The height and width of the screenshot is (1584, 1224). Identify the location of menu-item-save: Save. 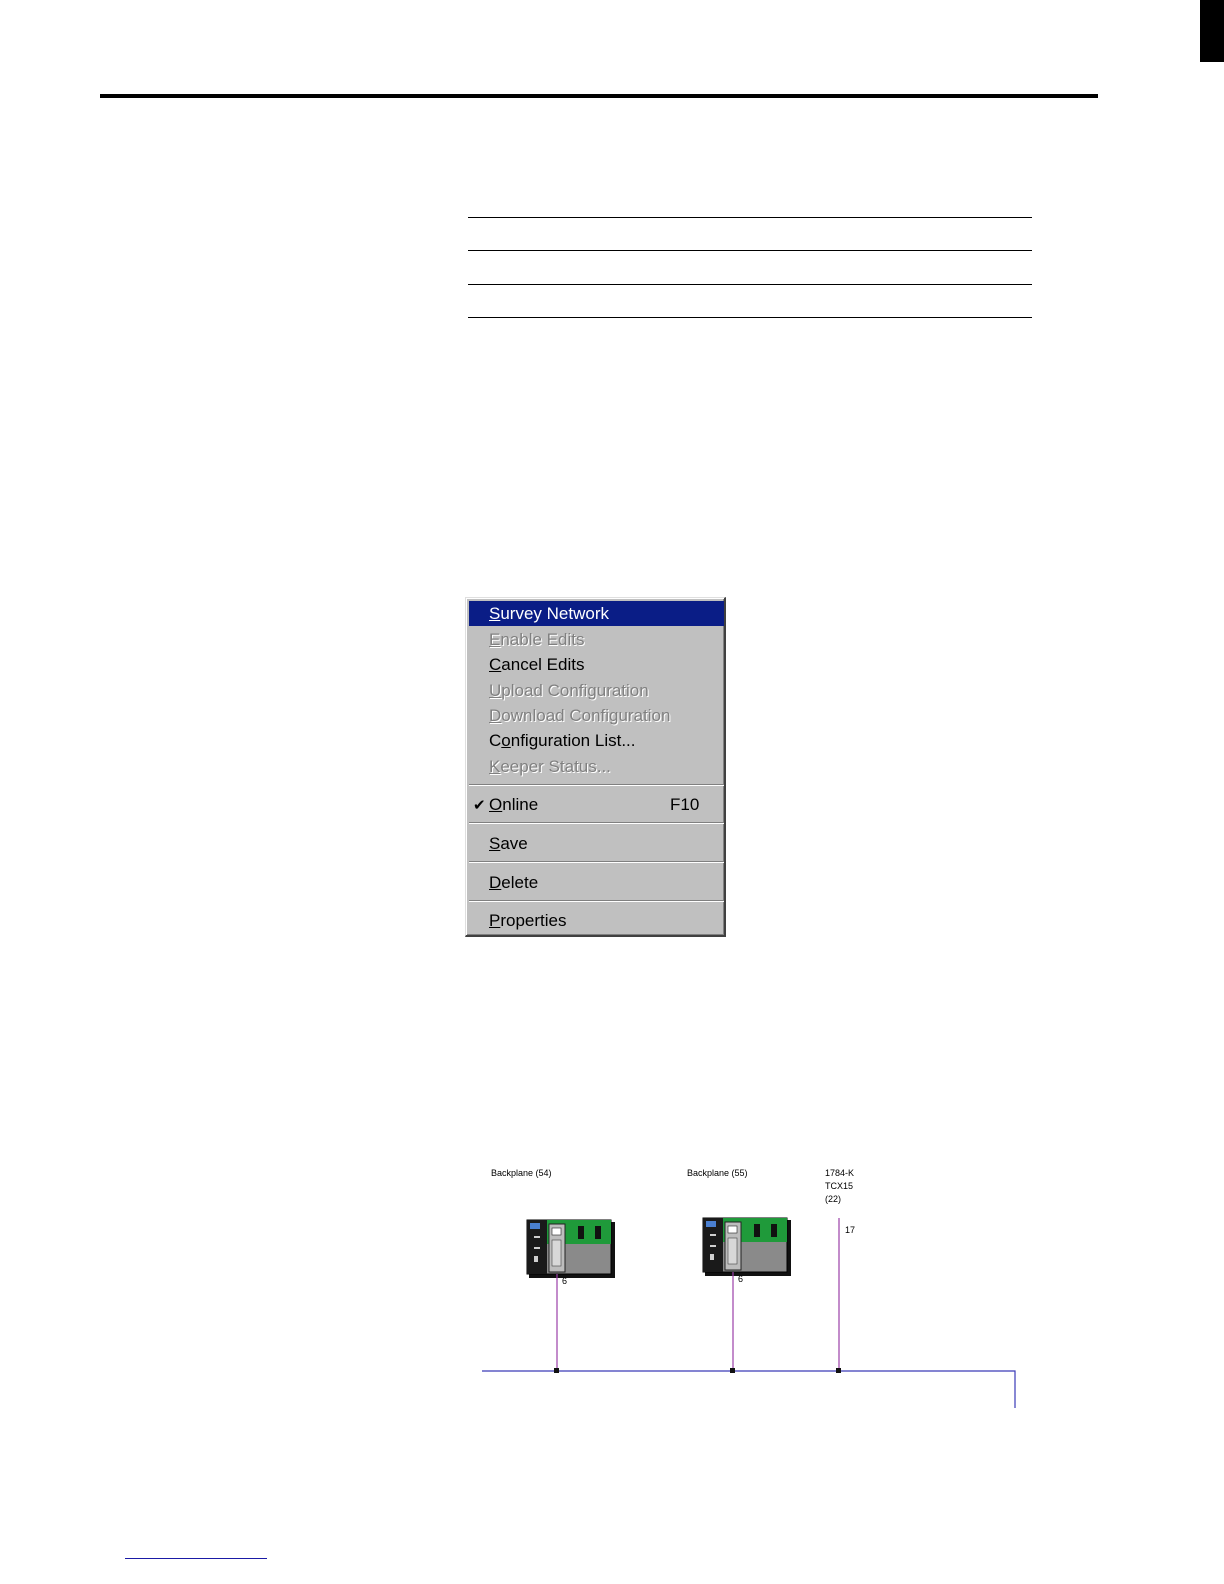
(596, 843).